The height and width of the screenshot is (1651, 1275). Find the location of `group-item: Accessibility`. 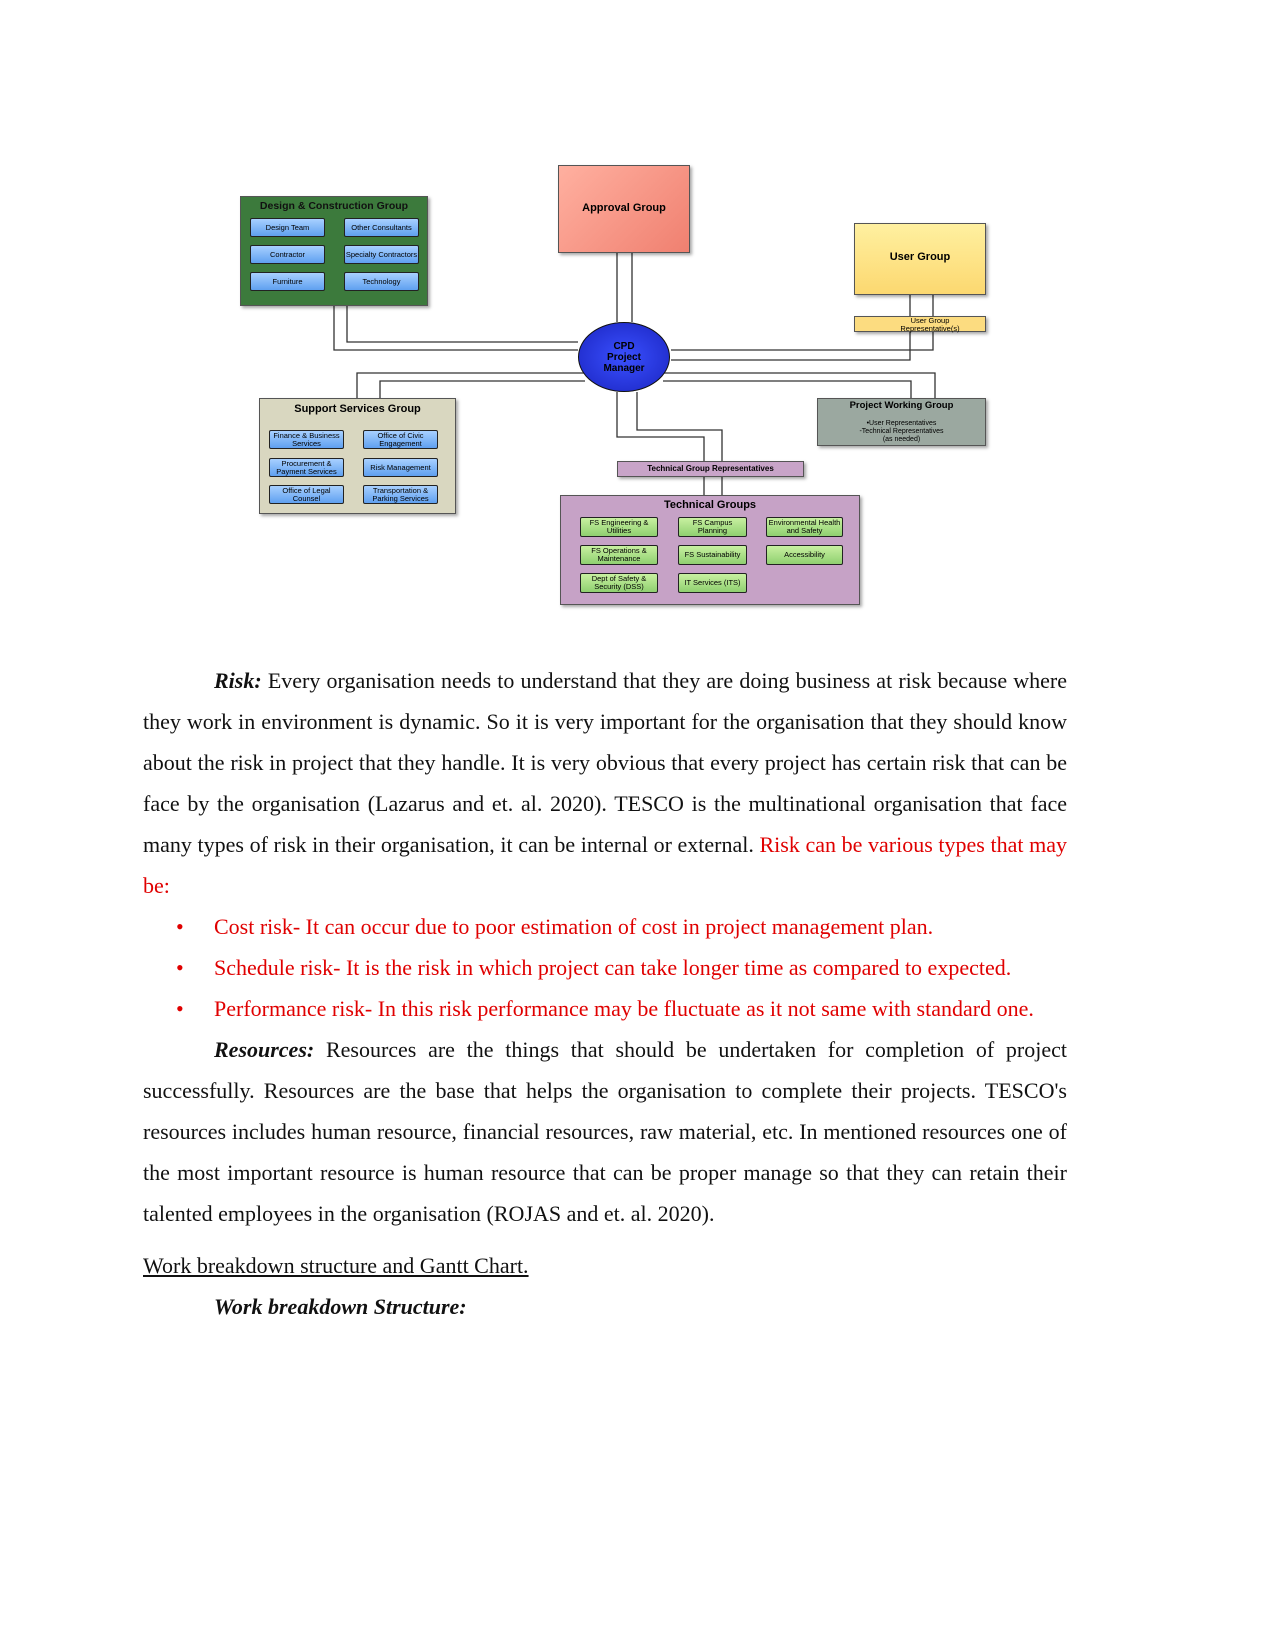

group-item: Accessibility is located at coordinates (804, 555).